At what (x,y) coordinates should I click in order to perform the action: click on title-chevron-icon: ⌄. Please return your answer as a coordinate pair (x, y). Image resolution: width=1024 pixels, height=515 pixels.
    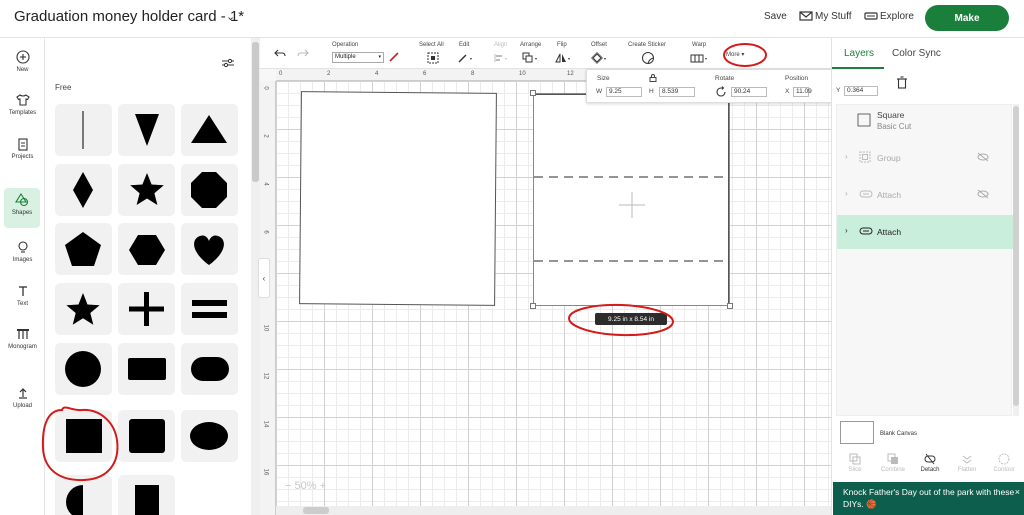
    Looking at the image, I should click on (230, 16).